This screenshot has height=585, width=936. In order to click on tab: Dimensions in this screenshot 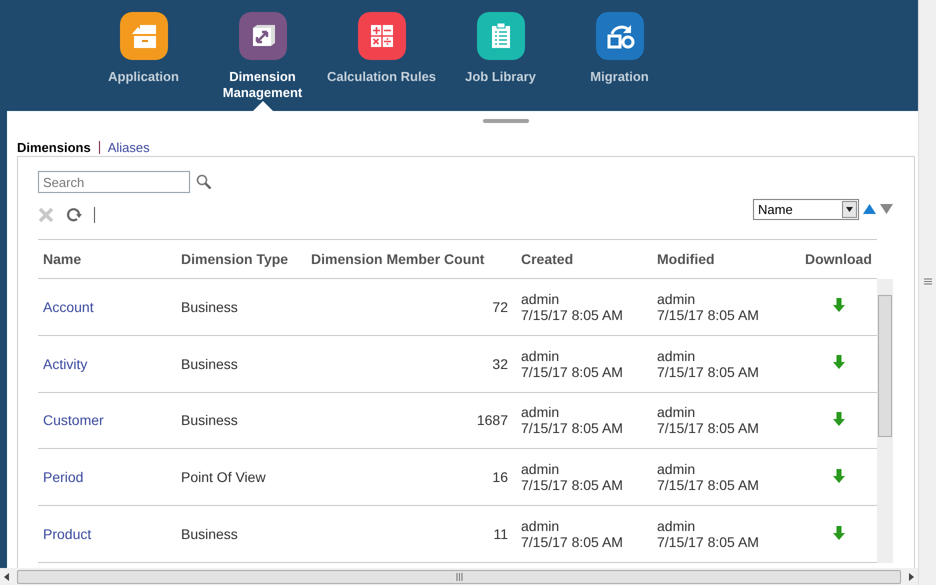, I will do `click(54, 147)`.